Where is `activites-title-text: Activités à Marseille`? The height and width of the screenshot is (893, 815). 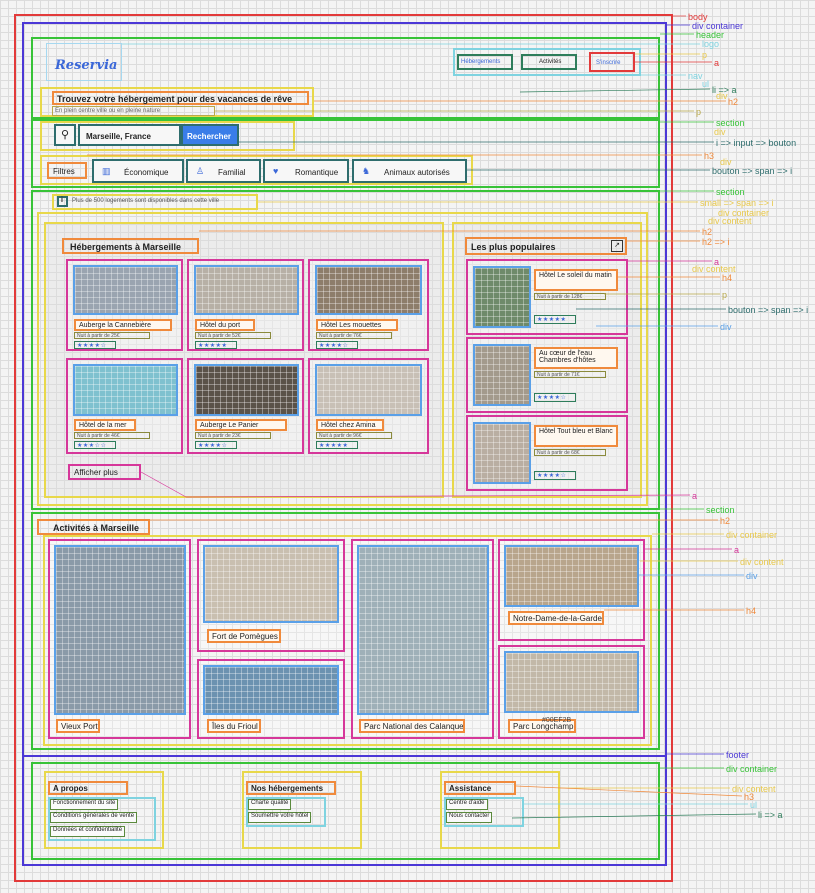 activites-title-text: Activités à Marseille is located at coordinates (96, 528).